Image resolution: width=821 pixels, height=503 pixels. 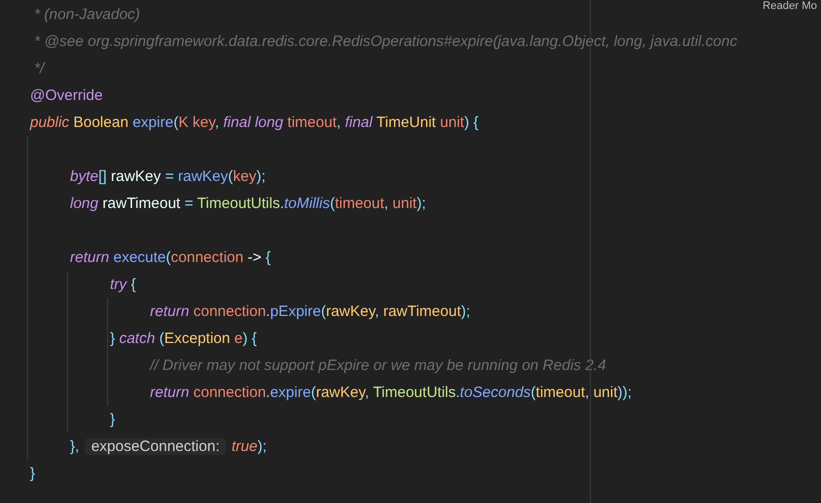 I want to click on code-line: */, so click(x=38, y=68).